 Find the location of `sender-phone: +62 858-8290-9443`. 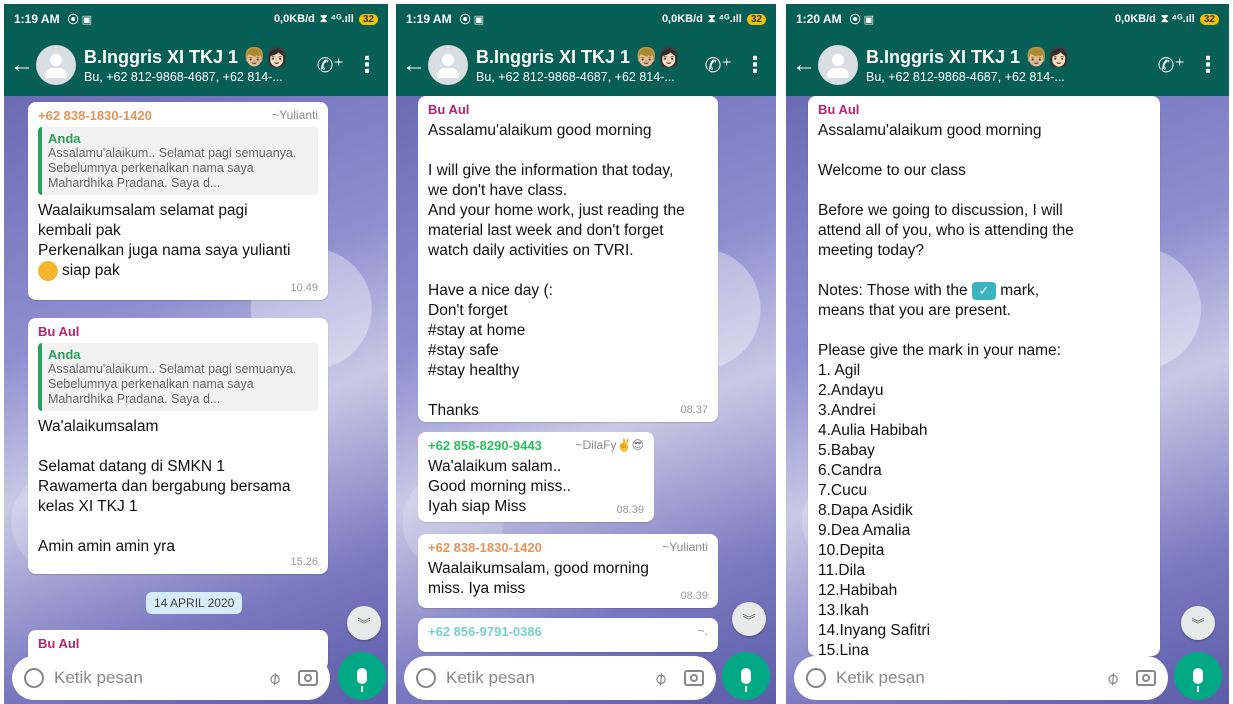

sender-phone: +62 858-8290-9443 is located at coordinates (485, 445).